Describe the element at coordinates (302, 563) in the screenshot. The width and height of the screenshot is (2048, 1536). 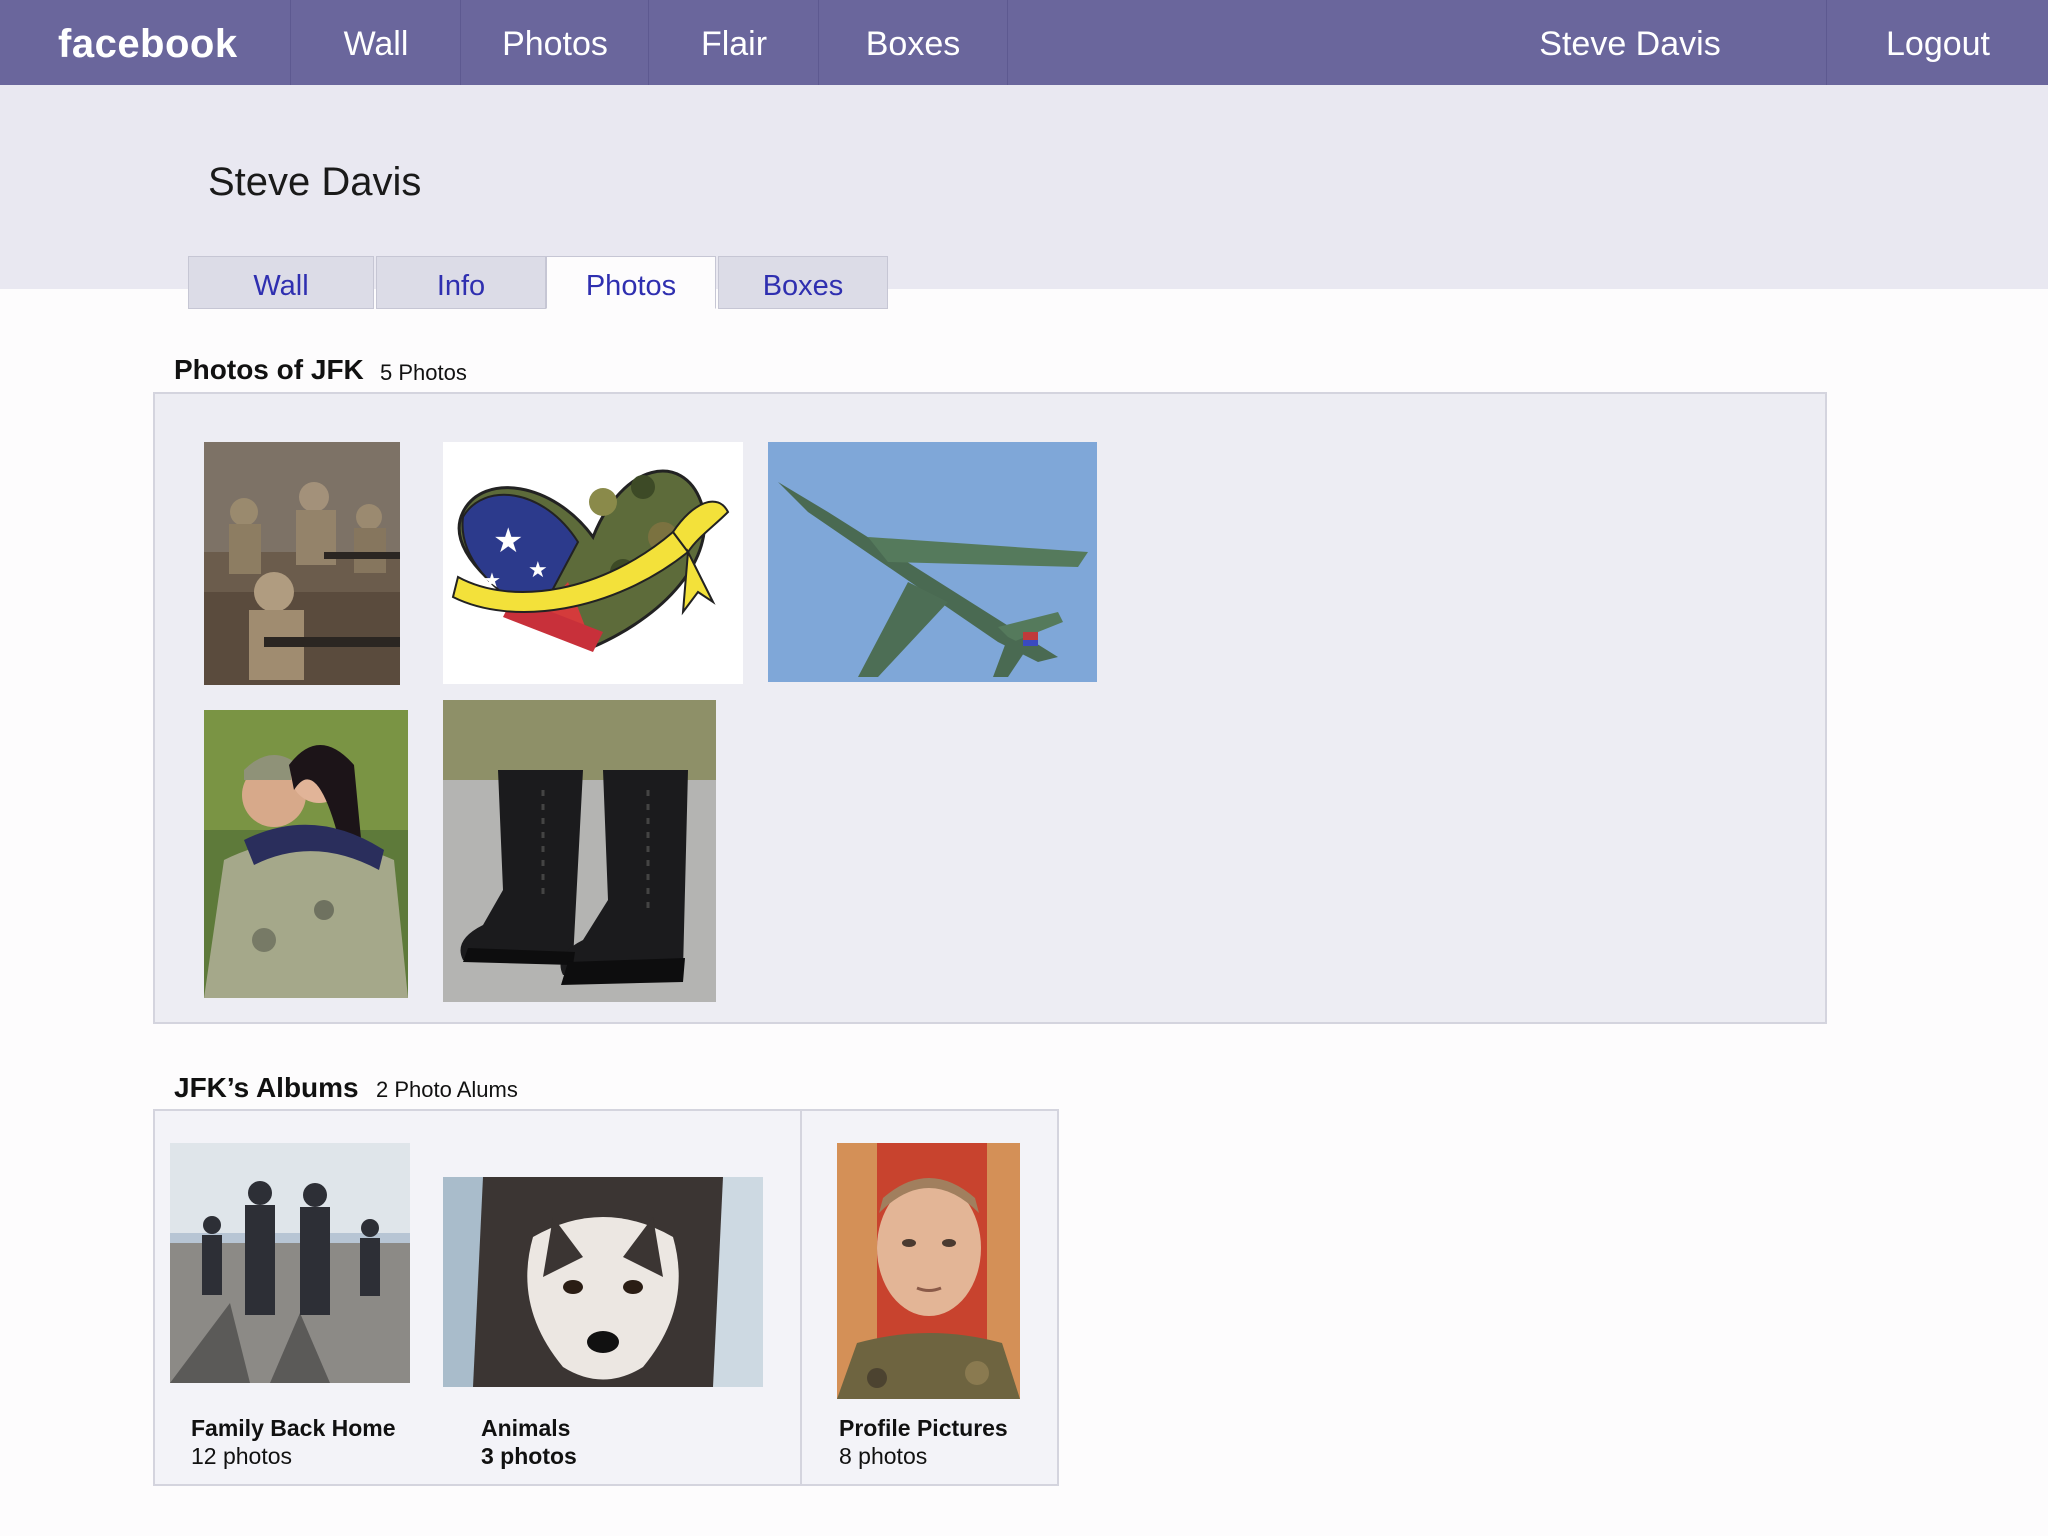
I see `soldiers-photo` at that location.